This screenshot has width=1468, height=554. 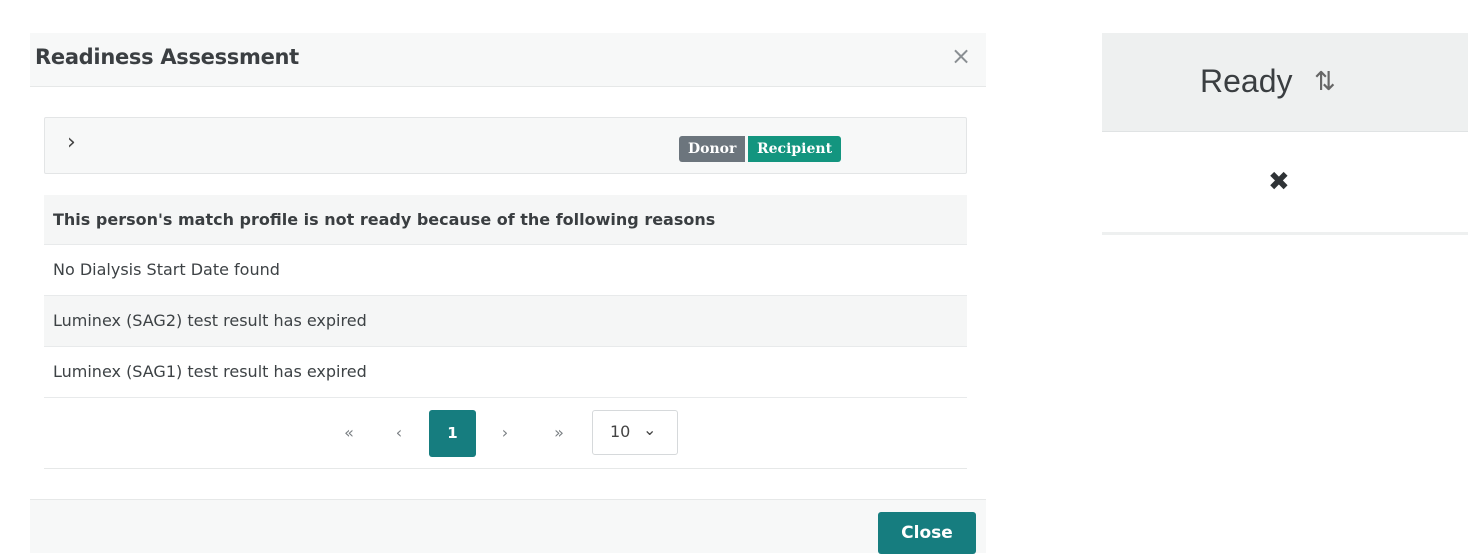 I want to click on modal-title: Readiness Assessment, so click(x=167, y=57).